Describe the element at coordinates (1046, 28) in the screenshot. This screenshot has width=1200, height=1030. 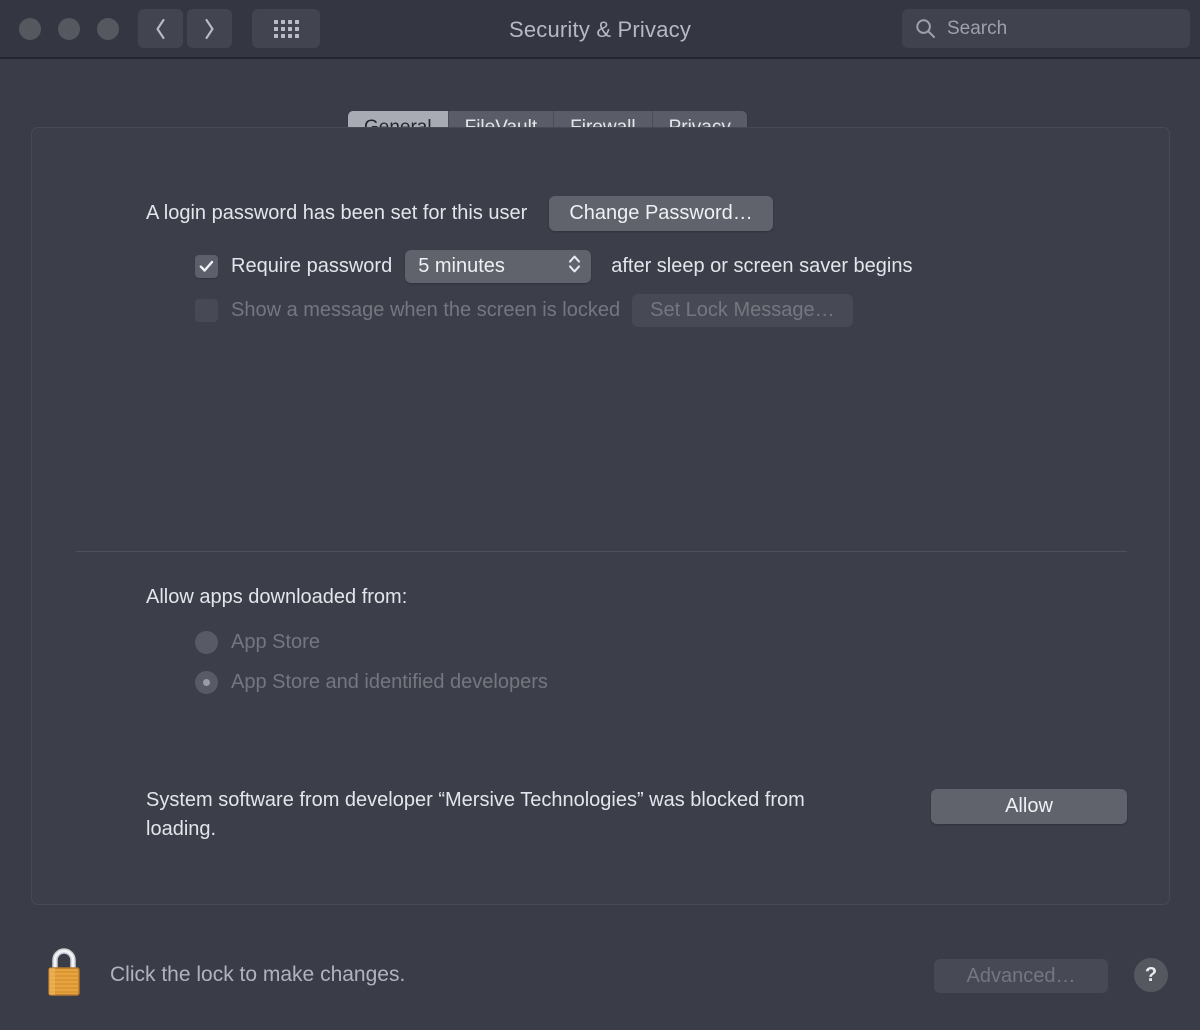
I see `search-field: Search` at that location.